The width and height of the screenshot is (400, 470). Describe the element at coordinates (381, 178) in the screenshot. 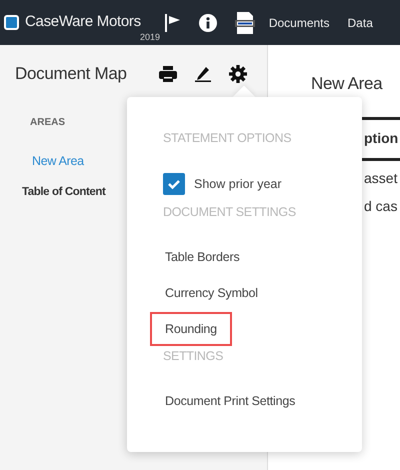

I see `body-text: asset` at that location.